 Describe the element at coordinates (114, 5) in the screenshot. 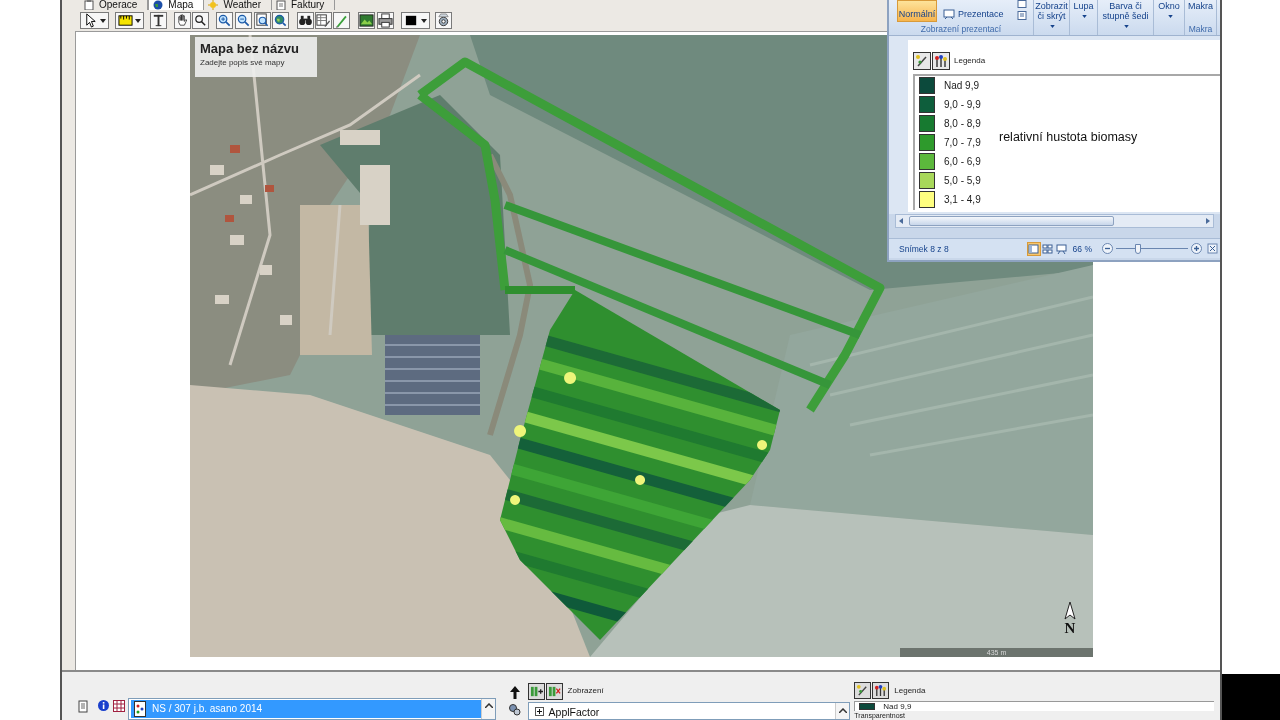

I see `app-tab: Operace` at that location.